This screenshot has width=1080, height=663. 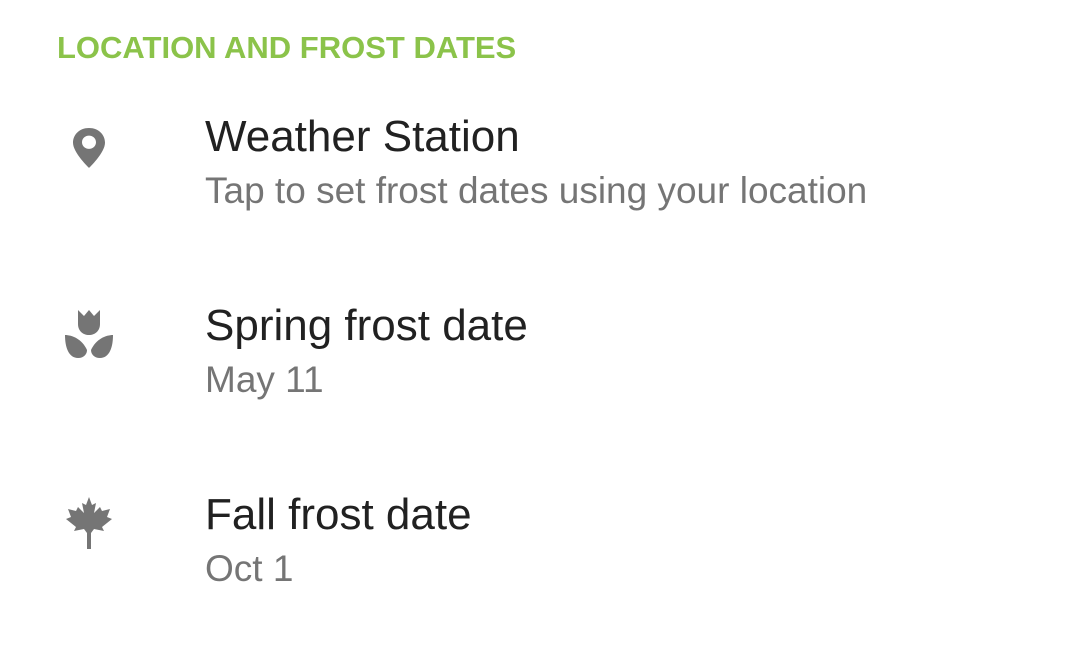 I want to click on tulip-icon, so click(x=89, y=333).